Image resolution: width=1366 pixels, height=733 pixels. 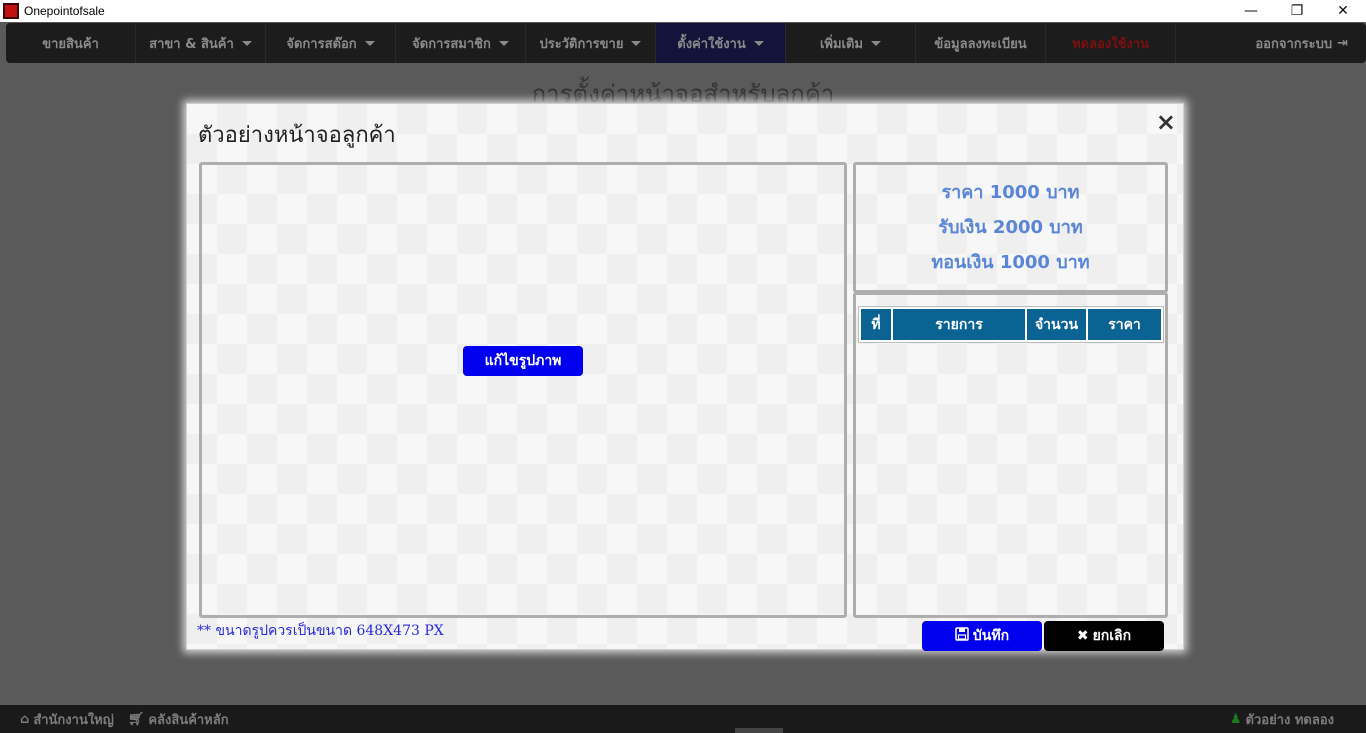 What do you see at coordinates (188, 720) in the screenshot?
I see `footer-warehouse-label: คลังสินค้าหลัก` at bounding box center [188, 720].